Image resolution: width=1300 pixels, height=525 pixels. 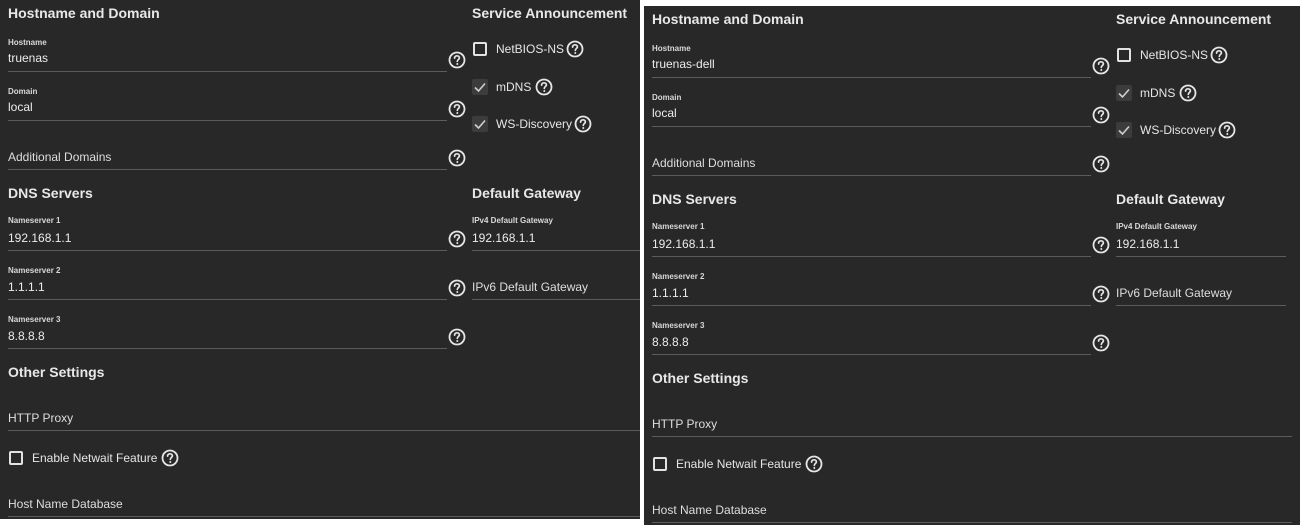 I want to click on hostname-input: truenas-dell, so click(x=683, y=64).